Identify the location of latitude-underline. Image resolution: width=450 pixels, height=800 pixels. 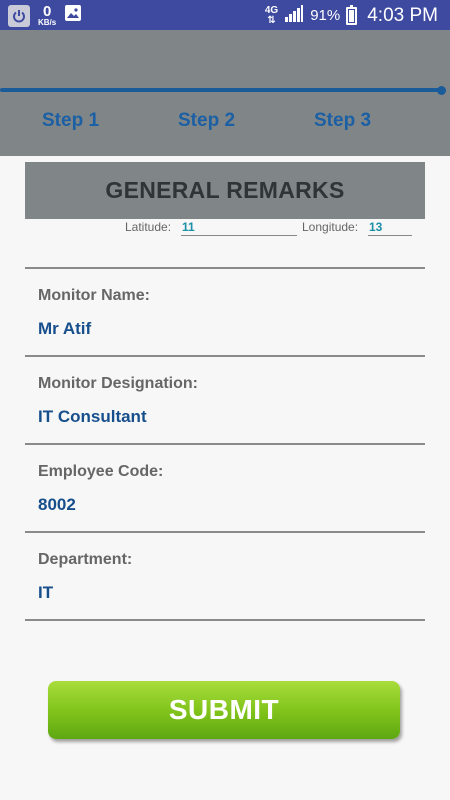
(239, 235).